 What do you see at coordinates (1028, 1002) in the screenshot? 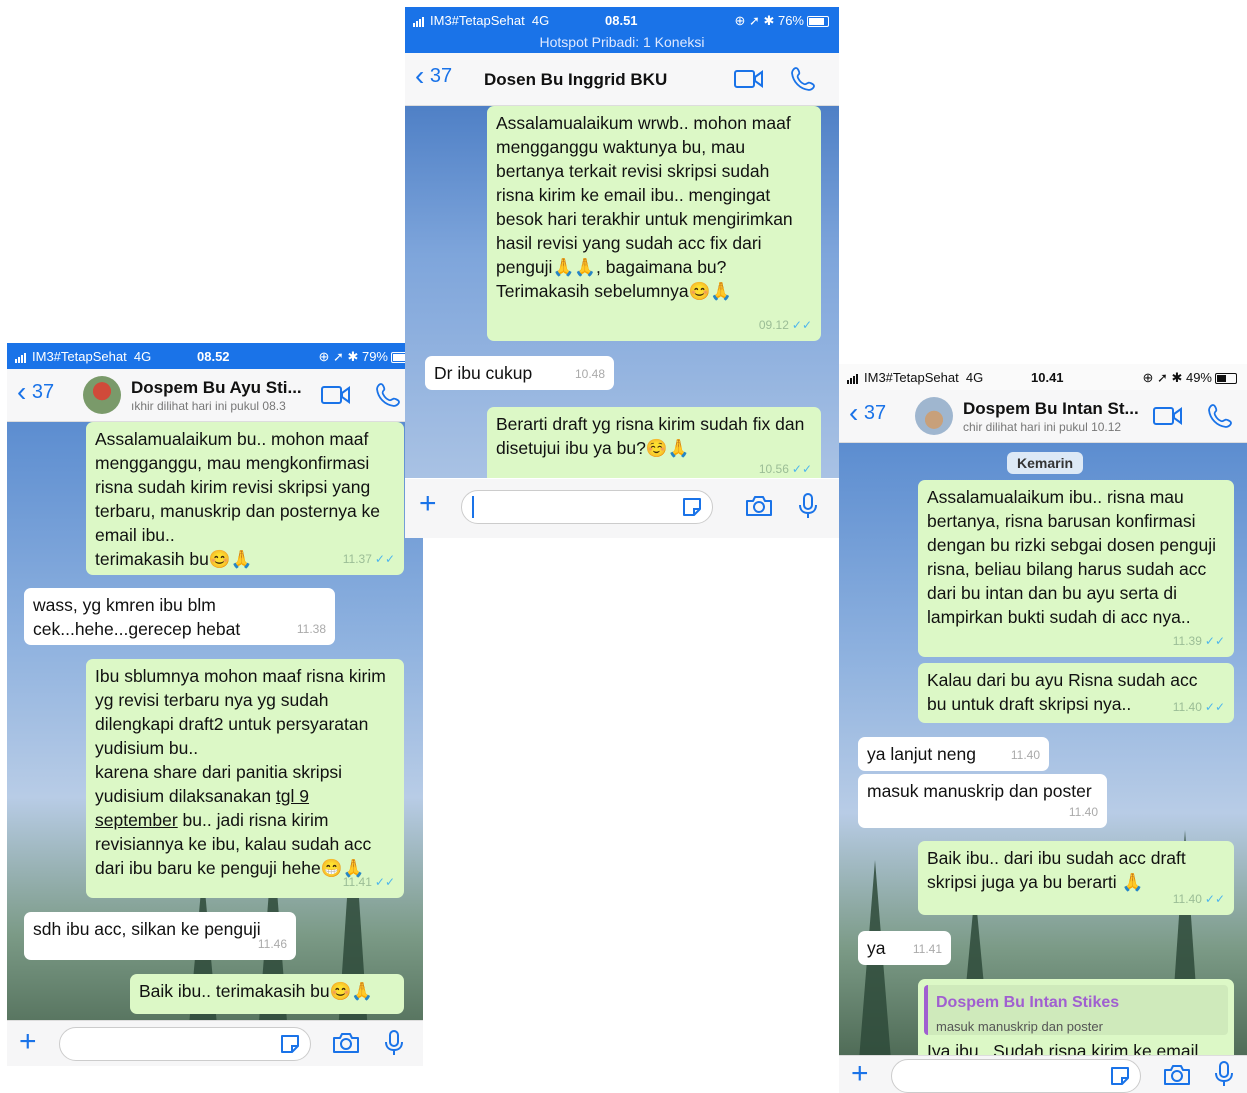
I see `quoted-sender: Dospem Bu Intan Stikes` at bounding box center [1028, 1002].